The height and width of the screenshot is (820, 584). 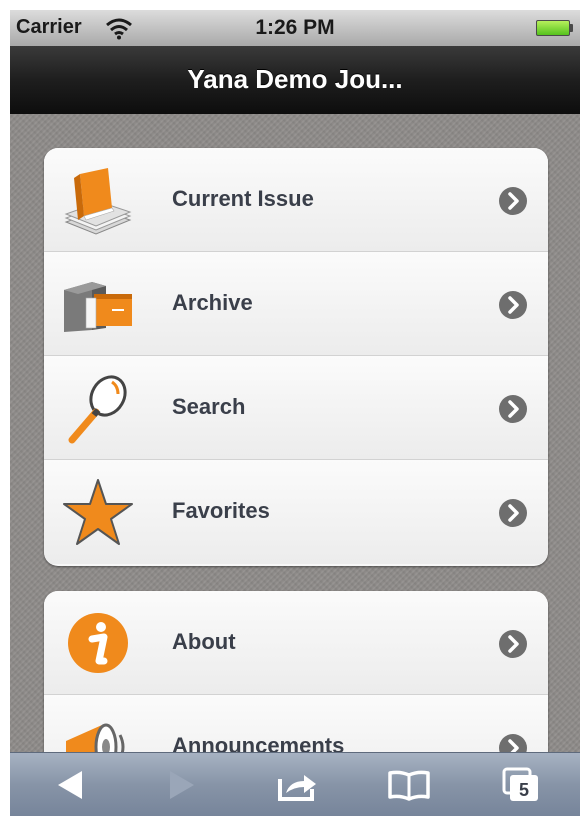 I want to click on archive-box-icon, so click(x=98, y=307).